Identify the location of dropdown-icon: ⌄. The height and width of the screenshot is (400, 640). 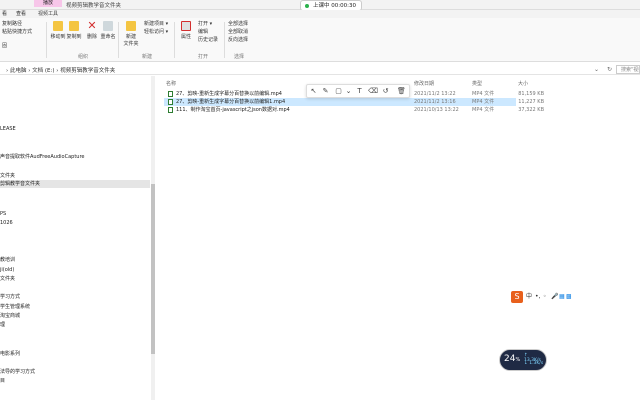
(596, 69).